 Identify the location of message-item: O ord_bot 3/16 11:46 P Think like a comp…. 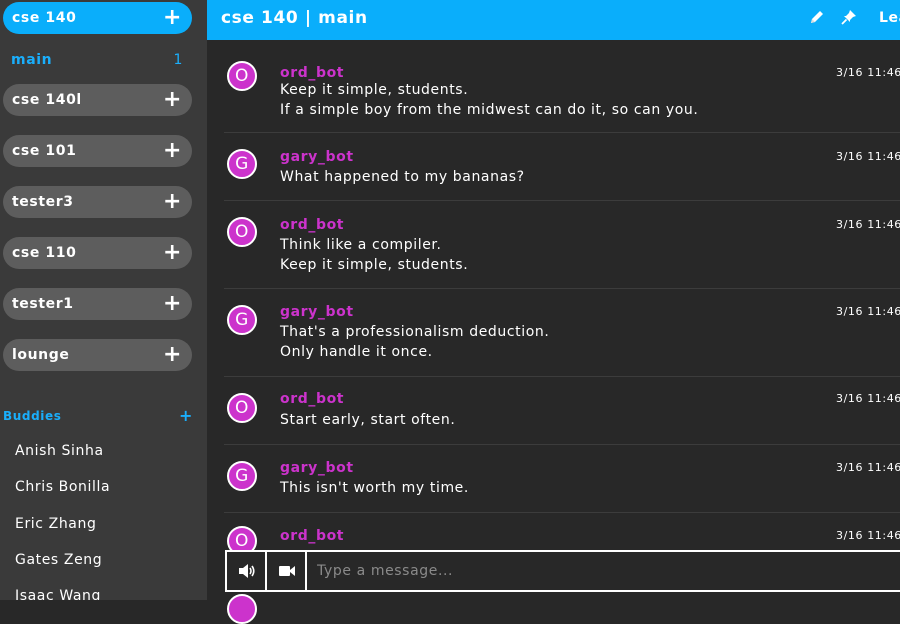
(562, 245).